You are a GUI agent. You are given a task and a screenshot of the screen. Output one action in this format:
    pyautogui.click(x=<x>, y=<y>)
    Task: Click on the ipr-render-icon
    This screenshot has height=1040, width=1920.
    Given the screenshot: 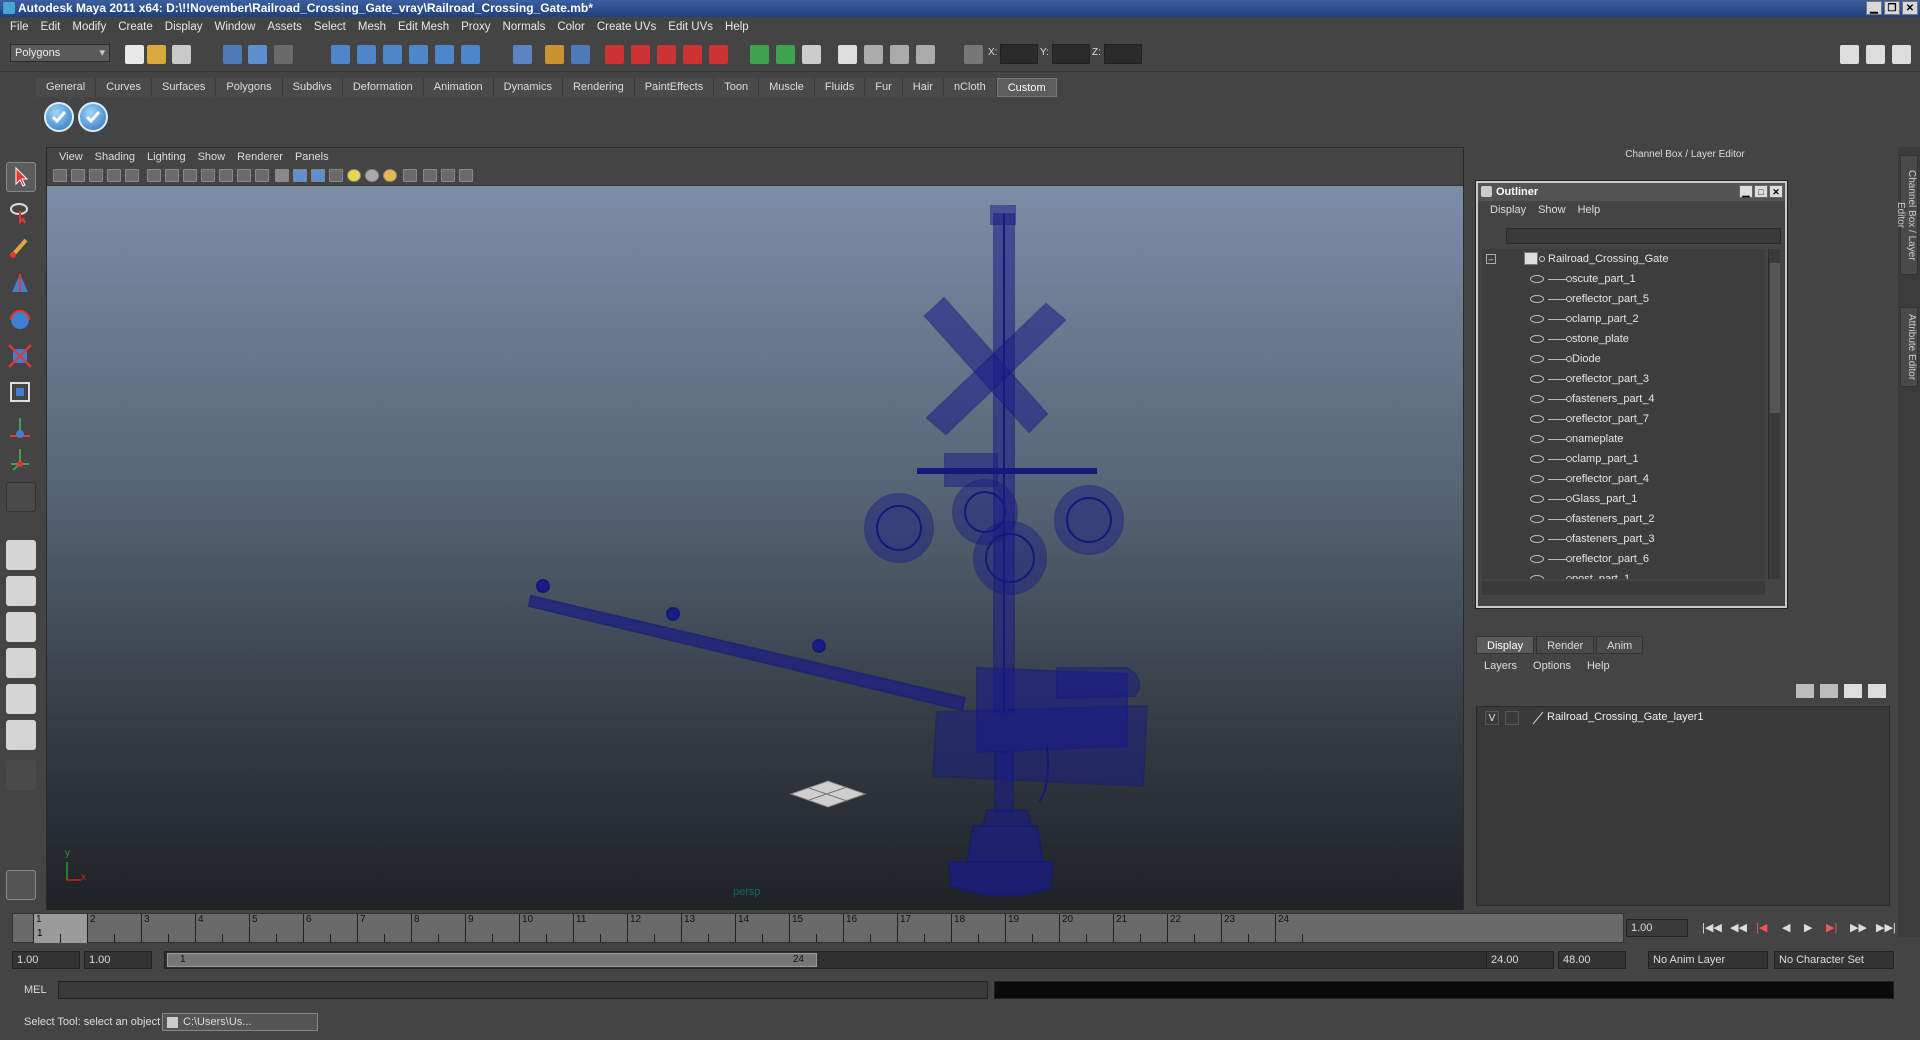 What is the action you would take?
    pyautogui.click(x=640, y=54)
    